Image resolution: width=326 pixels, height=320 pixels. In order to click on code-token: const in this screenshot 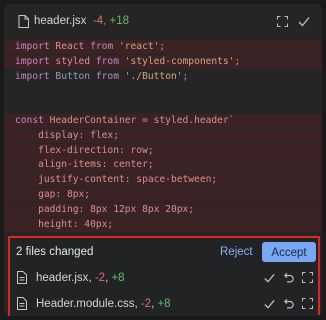, I will do `click(29, 120)`.